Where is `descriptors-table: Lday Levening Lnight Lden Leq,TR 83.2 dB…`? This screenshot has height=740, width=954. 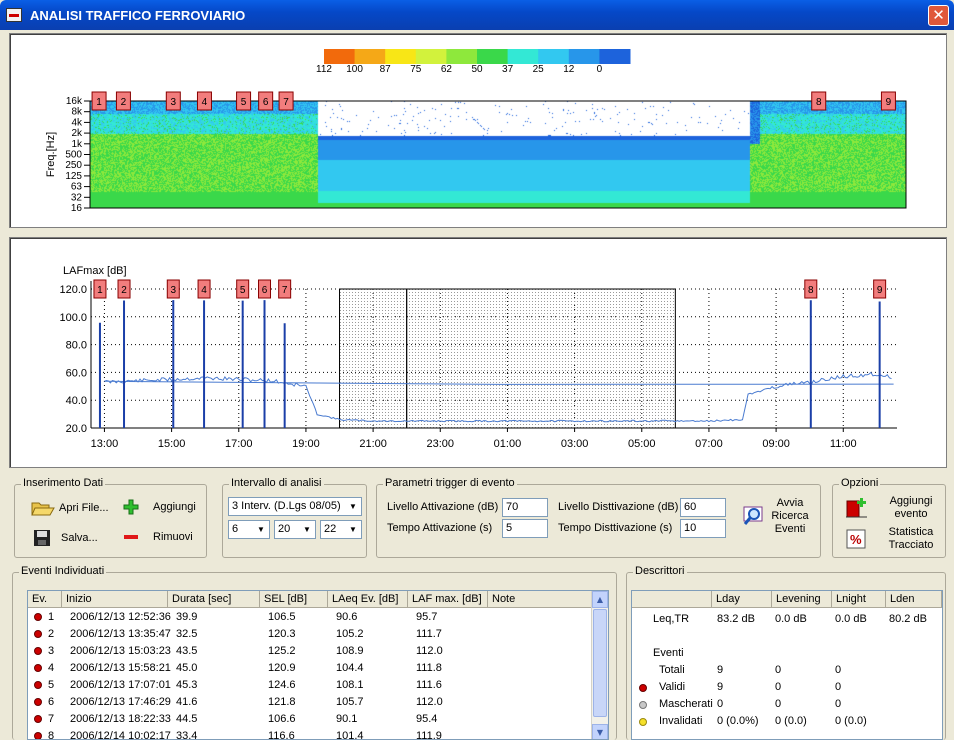 descriptors-table: Lday Levening Lnight Lden Leq,TR 83.2 dB… is located at coordinates (787, 665).